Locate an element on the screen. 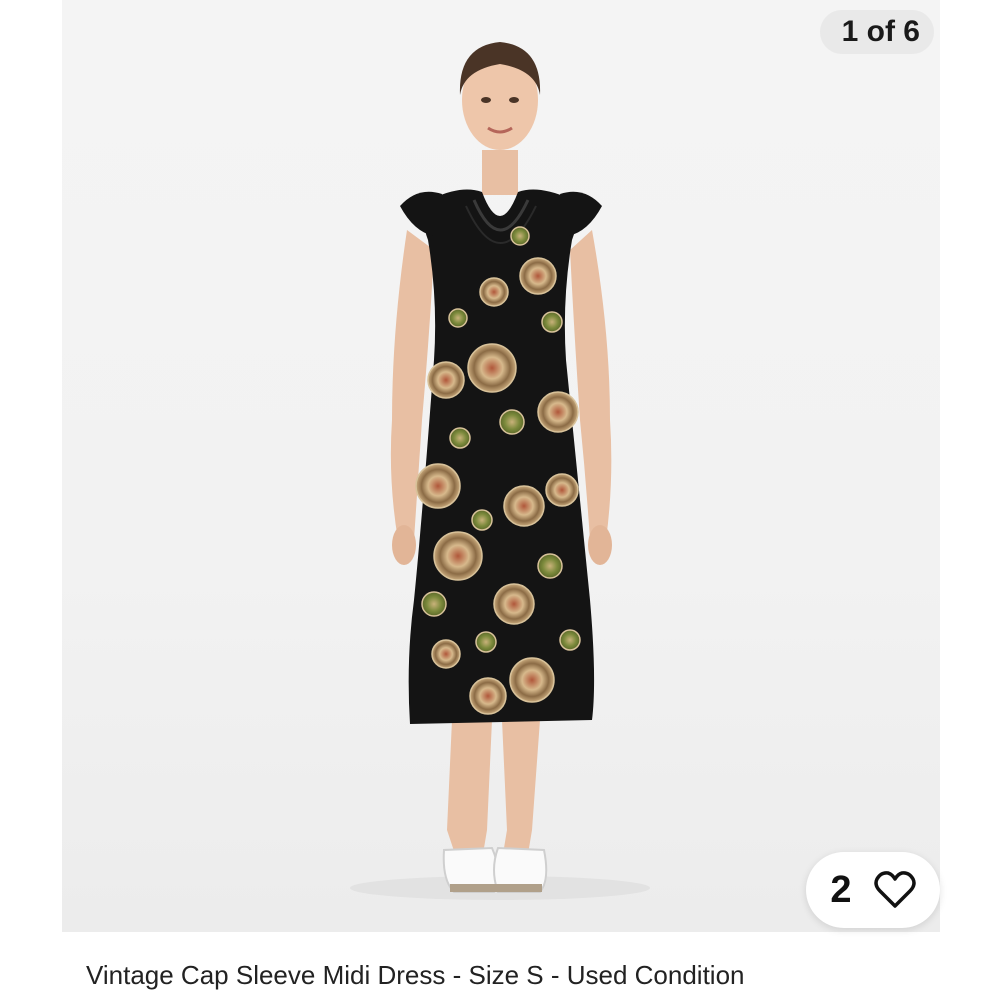  heart-outline-icon is located at coordinates (894, 890).